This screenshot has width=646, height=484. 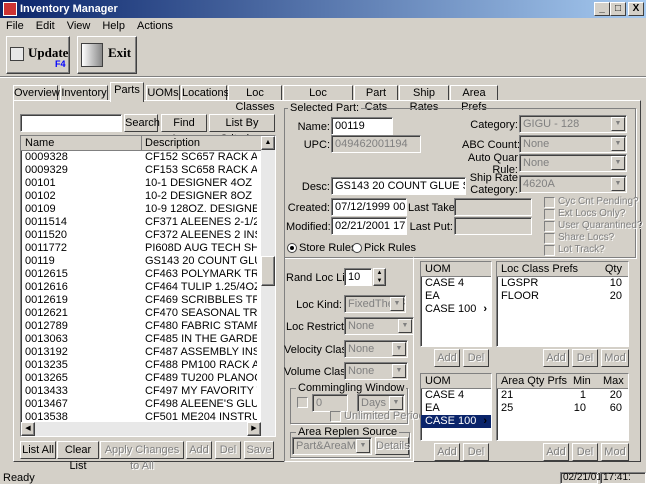 What do you see at coordinates (602, 9) in the screenshot?
I see `minimize-button: _` at bounding box center [602, 9].